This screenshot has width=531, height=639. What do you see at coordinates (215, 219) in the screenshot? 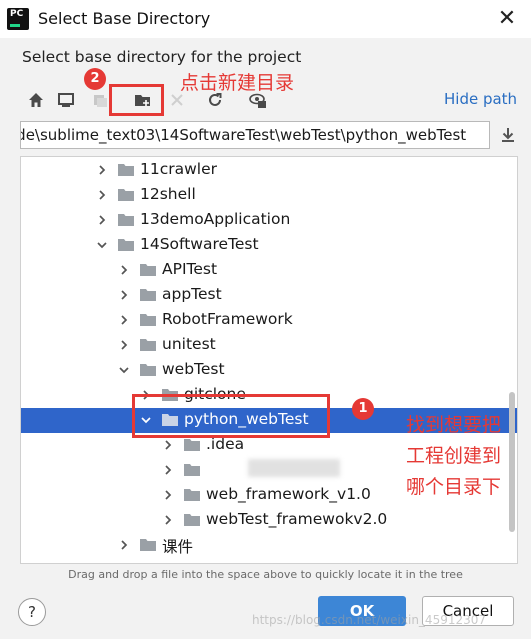
I see `tree-row-label: 13demoApplication` at bounding box center [215, 219].